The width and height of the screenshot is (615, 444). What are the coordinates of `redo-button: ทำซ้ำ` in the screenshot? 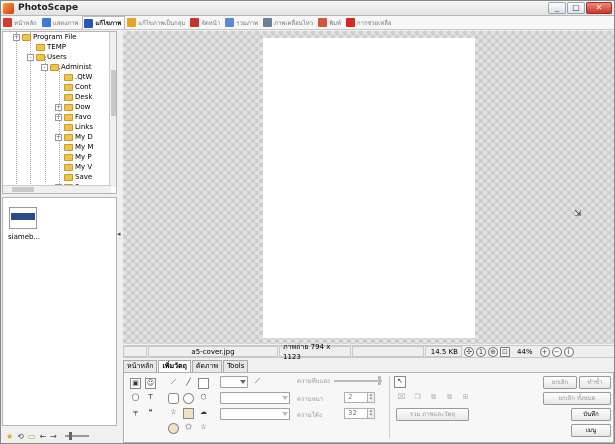 It's located at (595, 382).